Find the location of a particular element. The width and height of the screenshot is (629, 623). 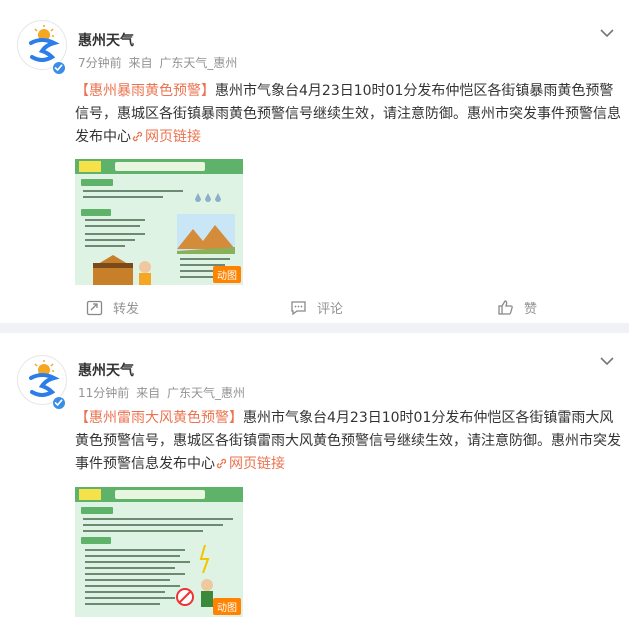

comment-button: 评论 is located at coordinates (316, 307).